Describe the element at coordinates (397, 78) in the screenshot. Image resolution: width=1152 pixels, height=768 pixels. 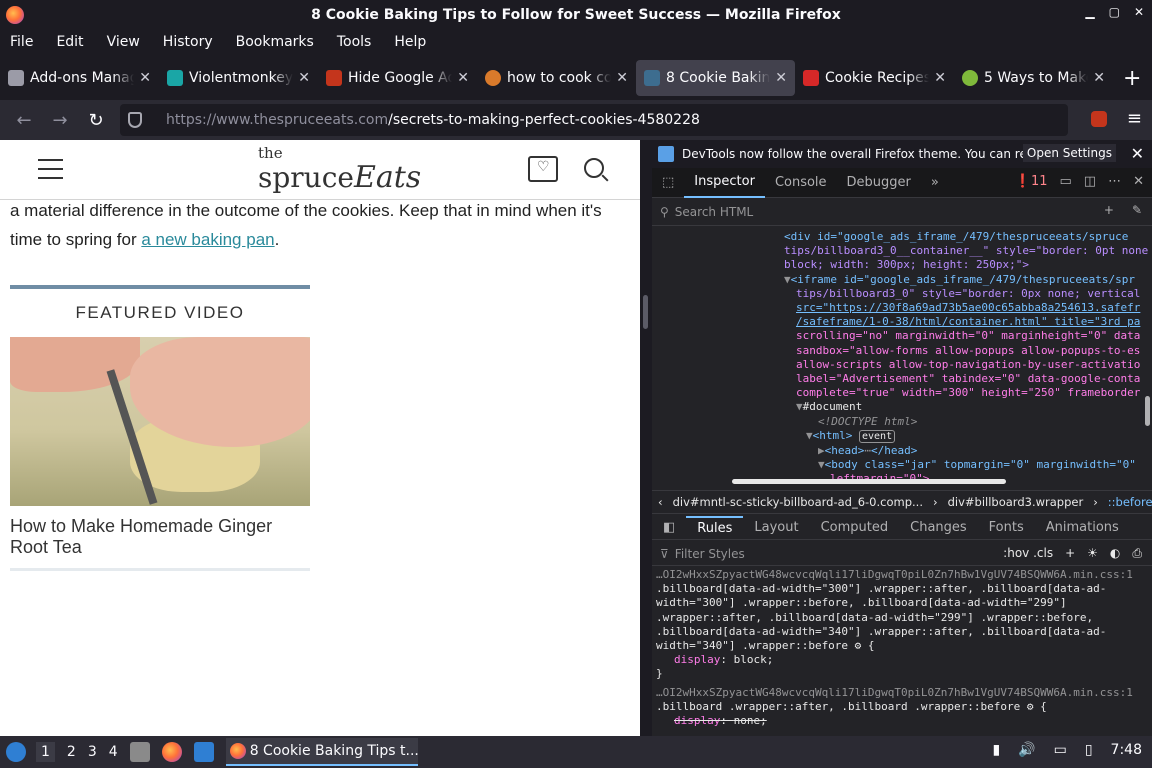
I see `tab-hide-google-ads: Hide Google Ad ✕` at that location.